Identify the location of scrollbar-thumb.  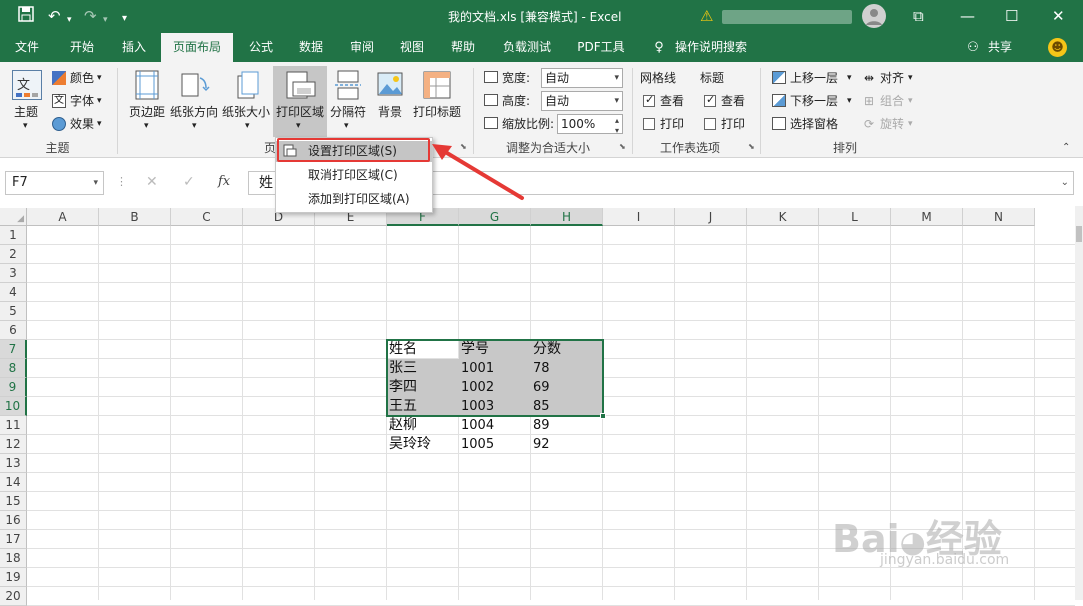
(1079, 234).